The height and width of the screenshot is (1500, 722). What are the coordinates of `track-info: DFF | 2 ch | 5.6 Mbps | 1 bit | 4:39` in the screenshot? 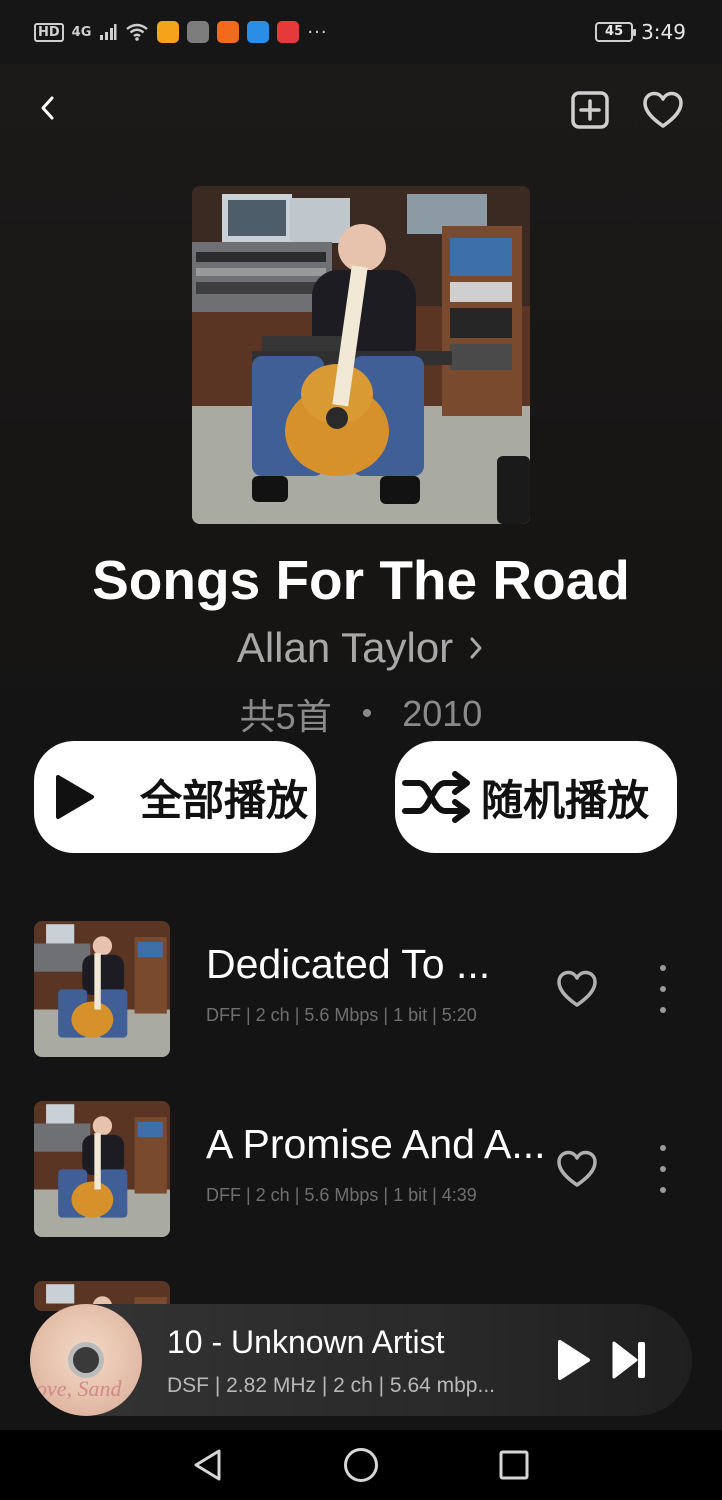 It's located at (341, 1195).